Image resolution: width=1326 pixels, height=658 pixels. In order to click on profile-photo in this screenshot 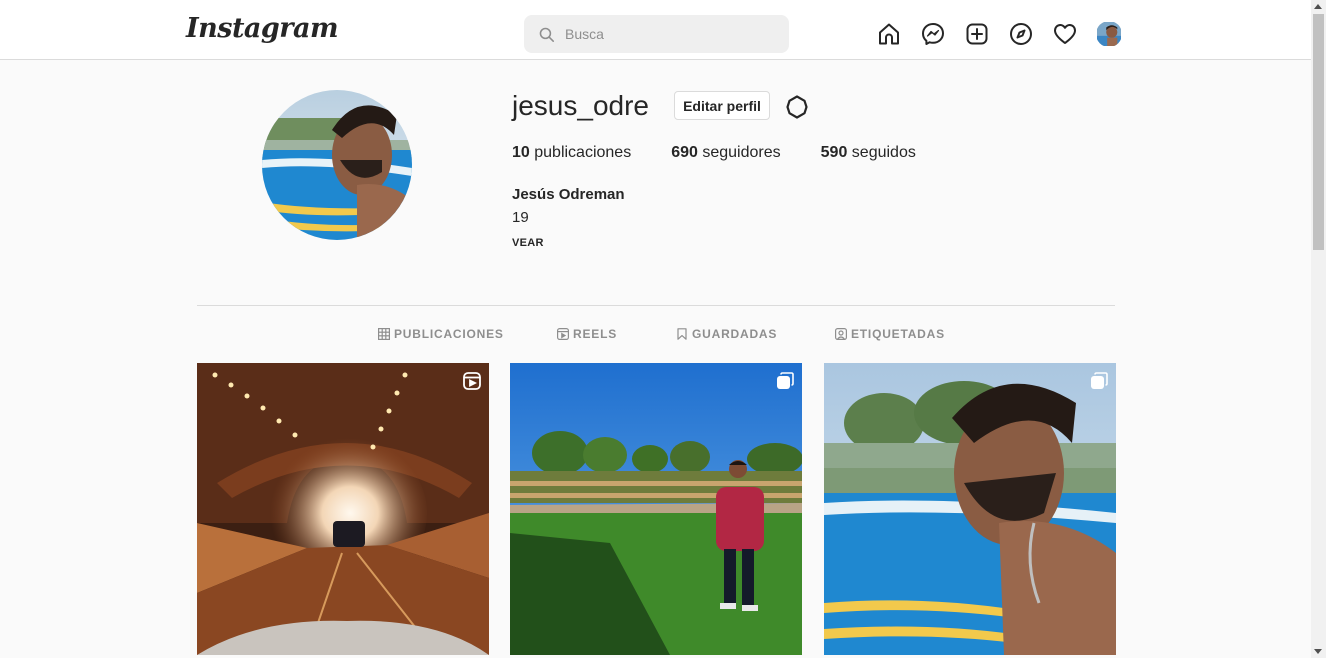, I will do `click(337, 165)`.